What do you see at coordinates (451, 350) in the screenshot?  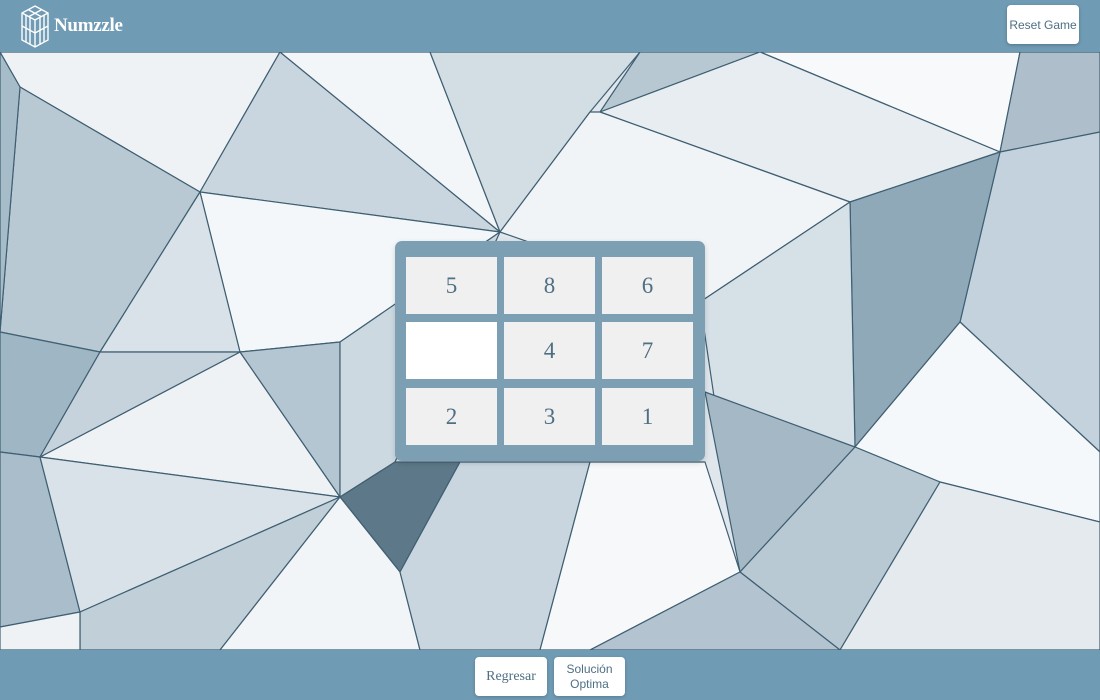 I see `empty-tile` at bounding box center [451, 350].